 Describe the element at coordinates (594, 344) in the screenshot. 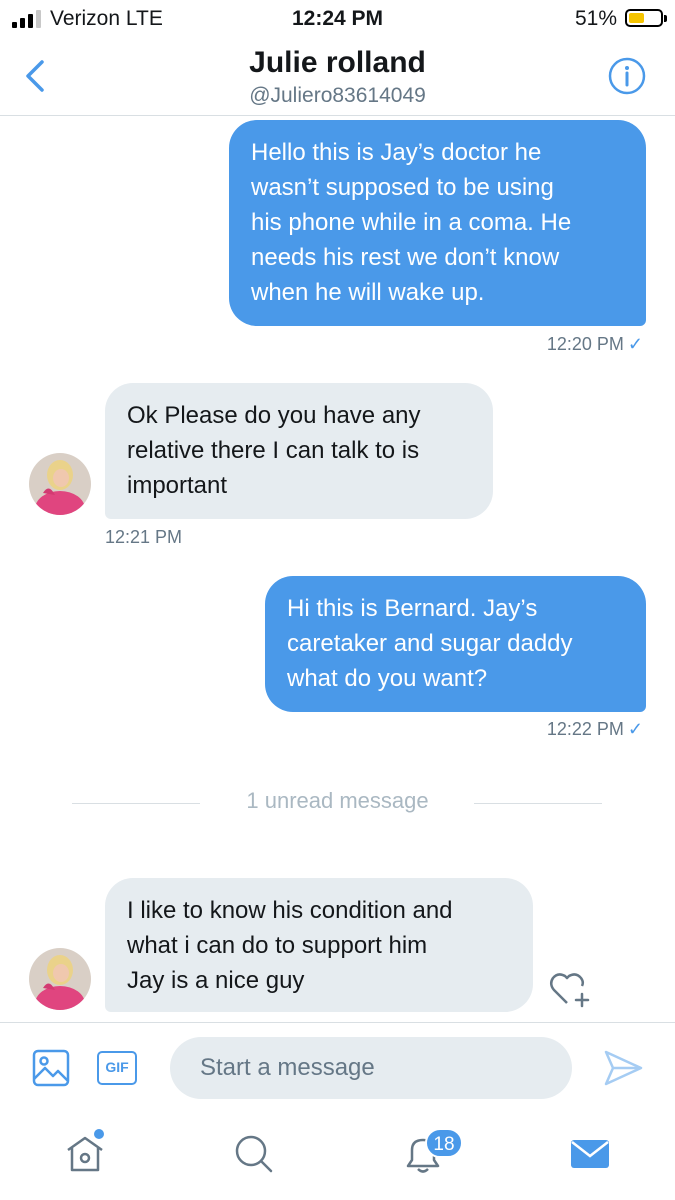

I see `message-timestamp: 12:20 PM ✓` at that location.